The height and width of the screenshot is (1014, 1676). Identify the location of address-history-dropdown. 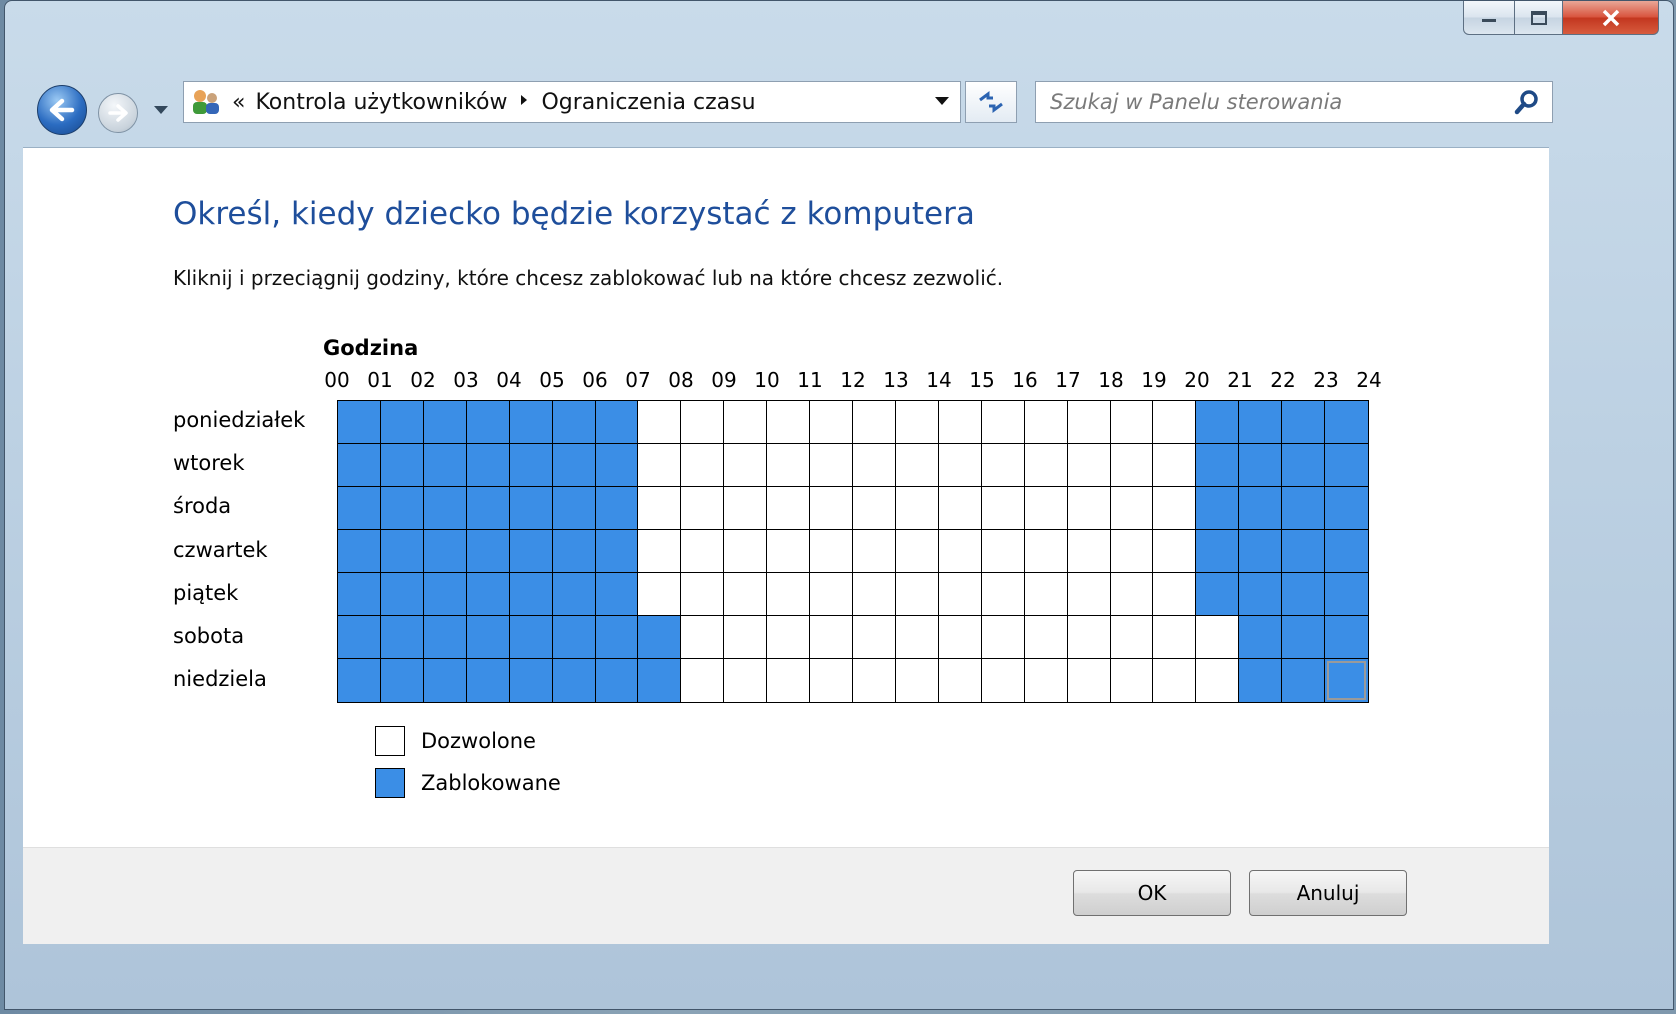
(942, 102).